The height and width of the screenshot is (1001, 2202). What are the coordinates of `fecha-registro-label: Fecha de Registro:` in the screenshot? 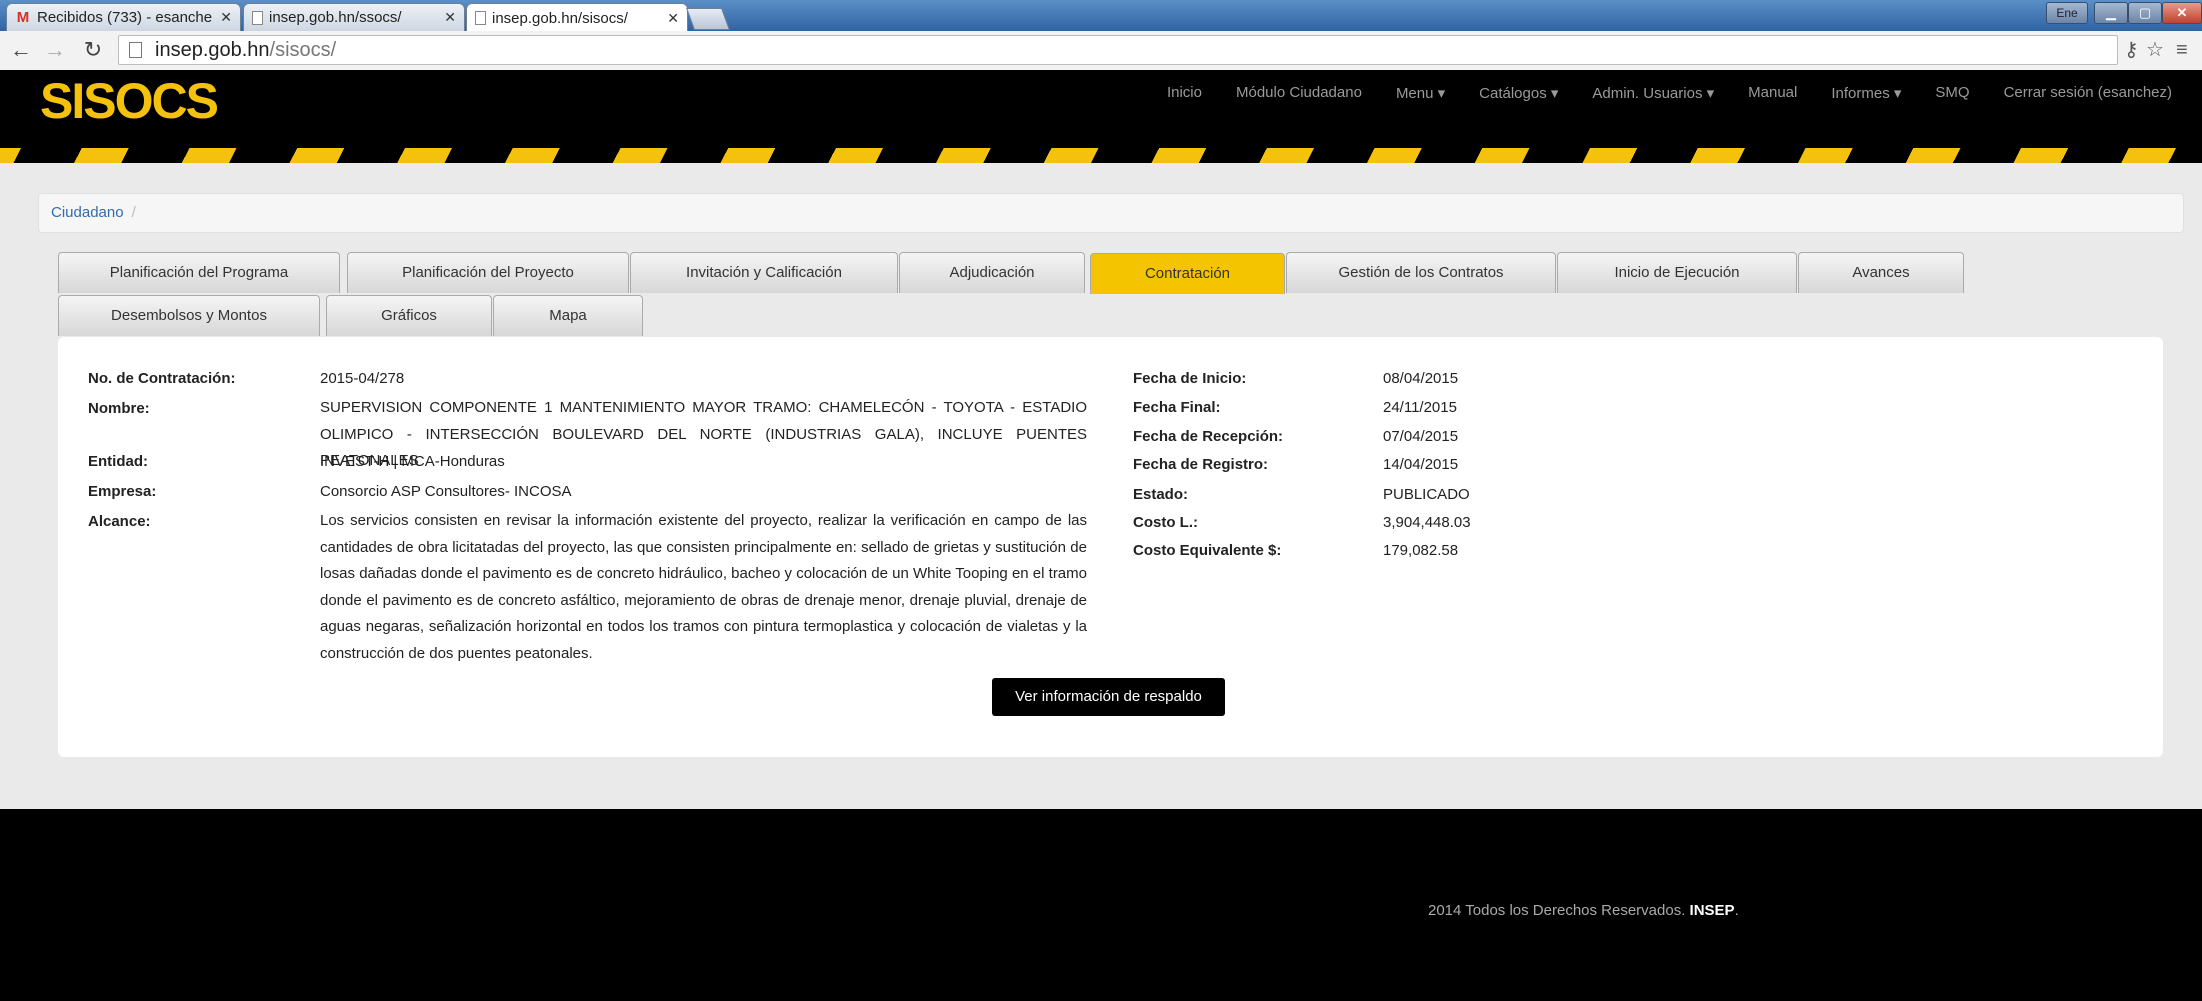 It's located at (1201, 464).